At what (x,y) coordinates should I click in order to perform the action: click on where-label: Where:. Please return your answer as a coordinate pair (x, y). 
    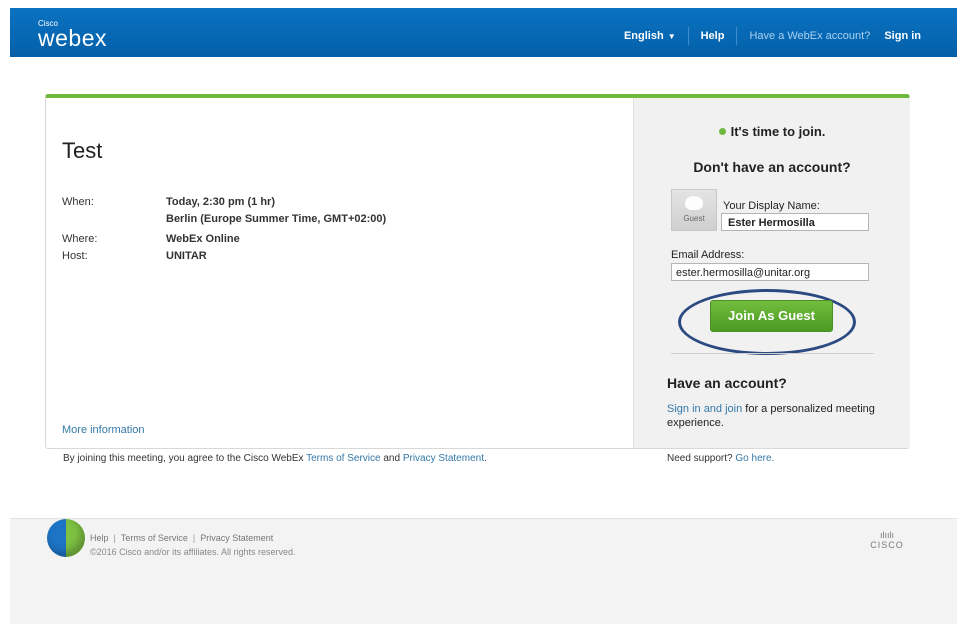
    Looking at the image, I should click on (80, 239).